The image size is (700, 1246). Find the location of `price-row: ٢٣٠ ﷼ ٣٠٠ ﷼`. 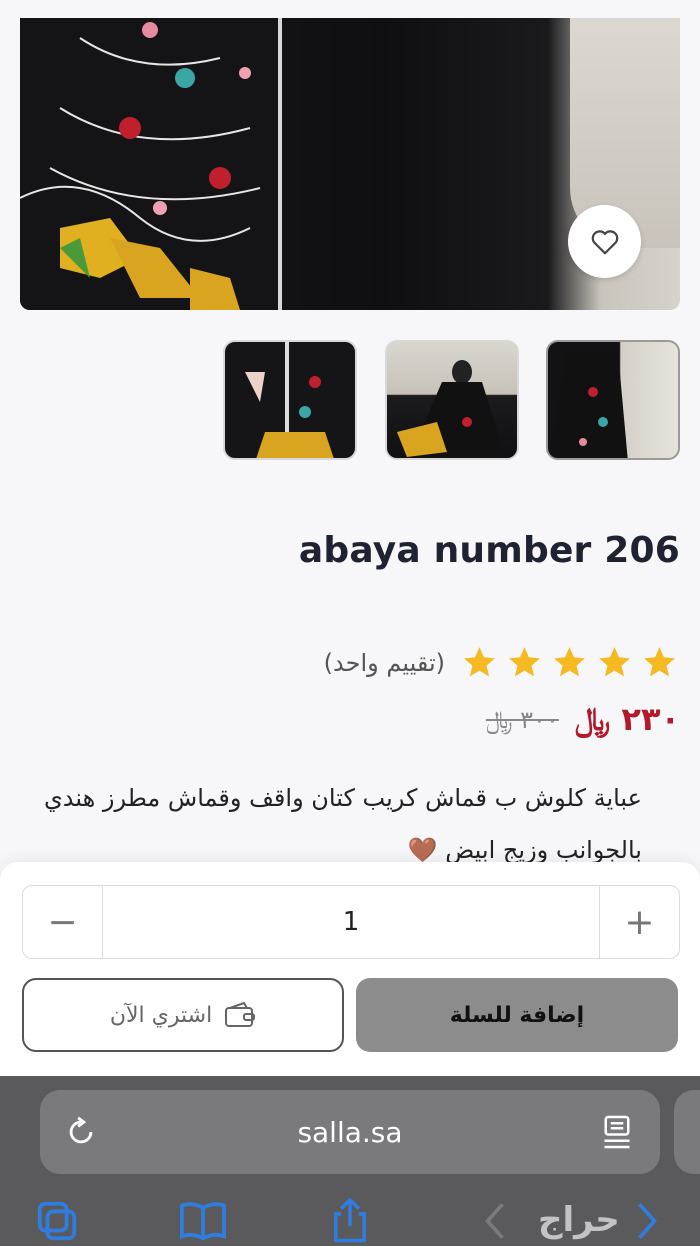

price-row: ٢٣٠ ﷼ ٣٠٠ ﷼ is located at coordinates (583, 719).